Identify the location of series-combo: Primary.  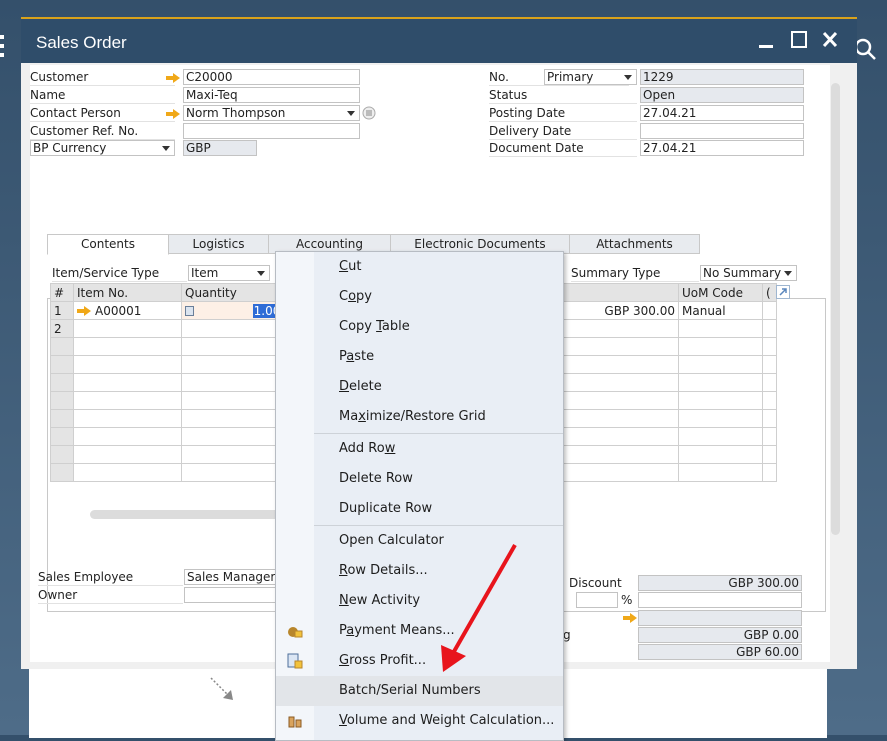
(590, 77).